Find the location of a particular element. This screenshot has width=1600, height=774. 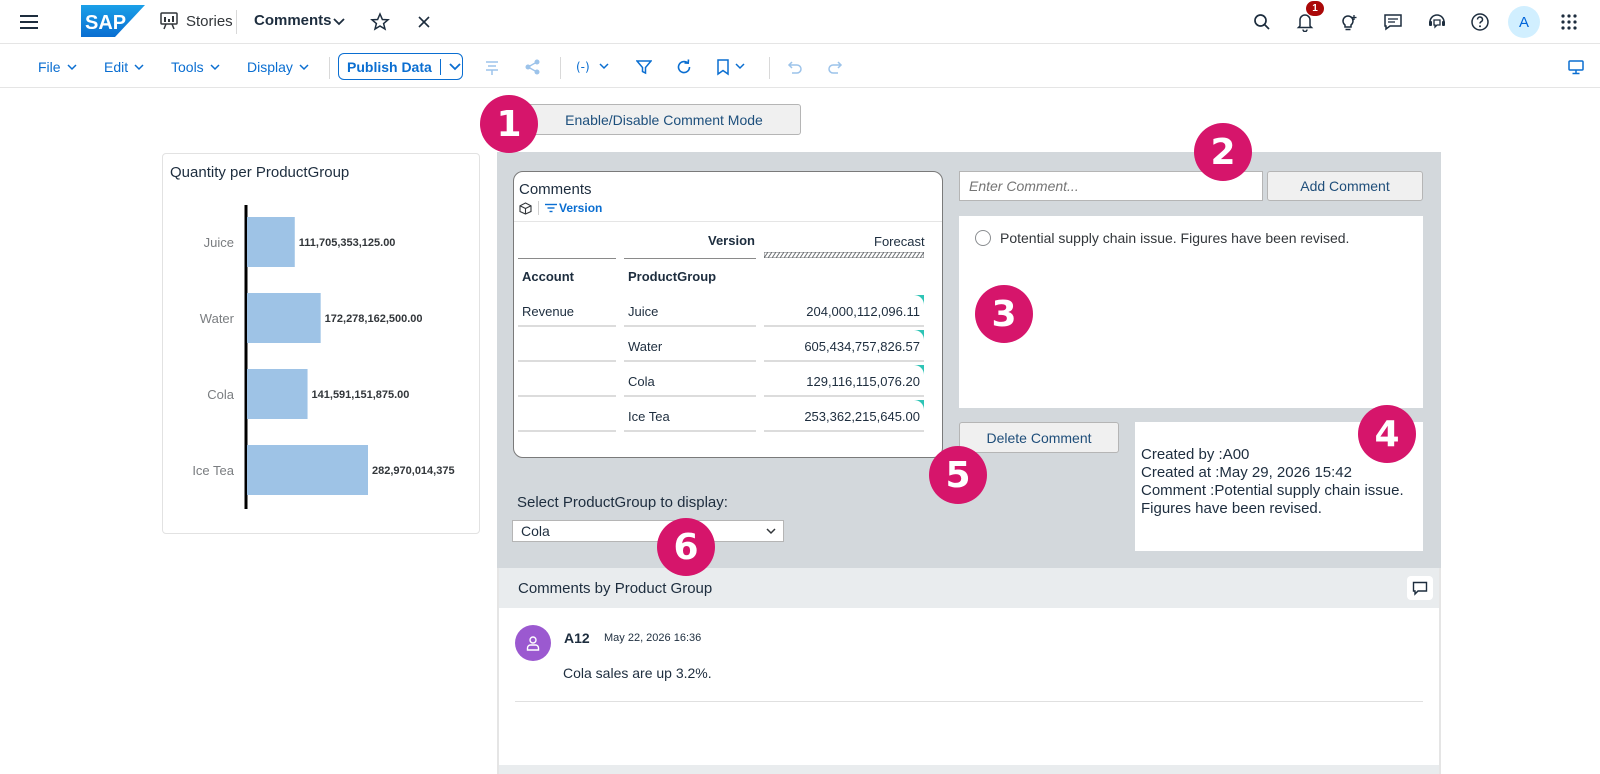

menu-edit: Edit is located at coordinates (124, 67).